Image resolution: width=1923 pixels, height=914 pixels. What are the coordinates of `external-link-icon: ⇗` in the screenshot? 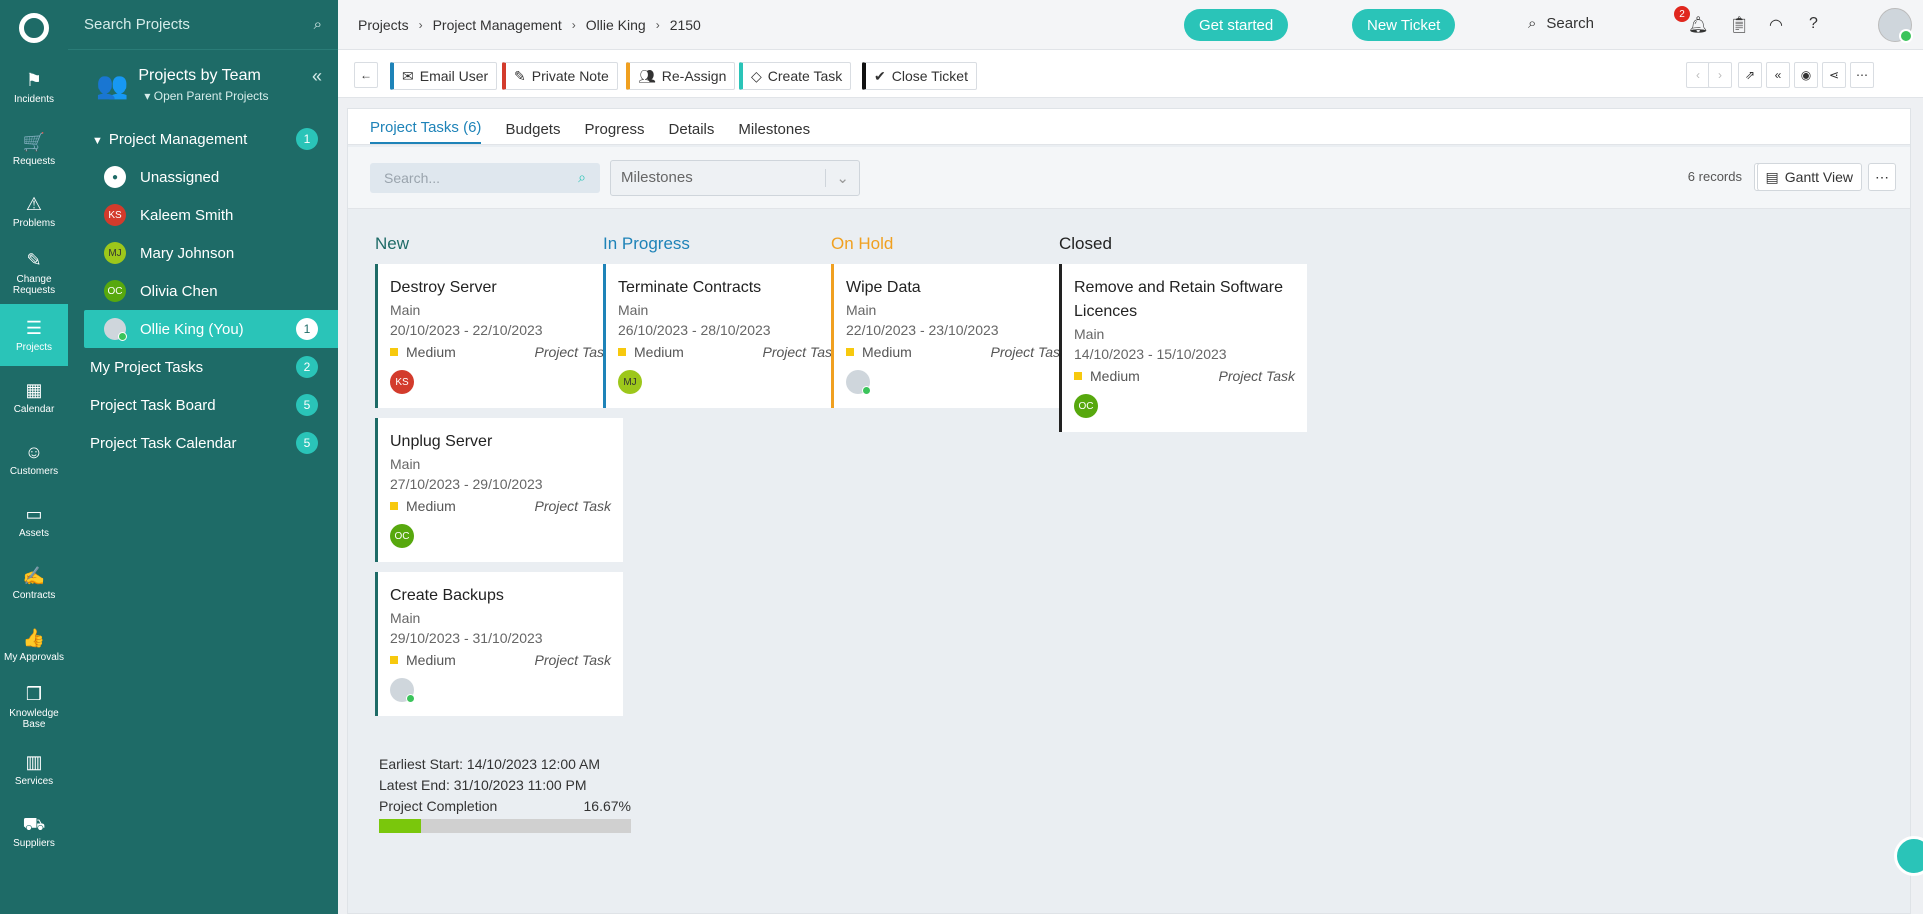 It's located at (1750, 75).